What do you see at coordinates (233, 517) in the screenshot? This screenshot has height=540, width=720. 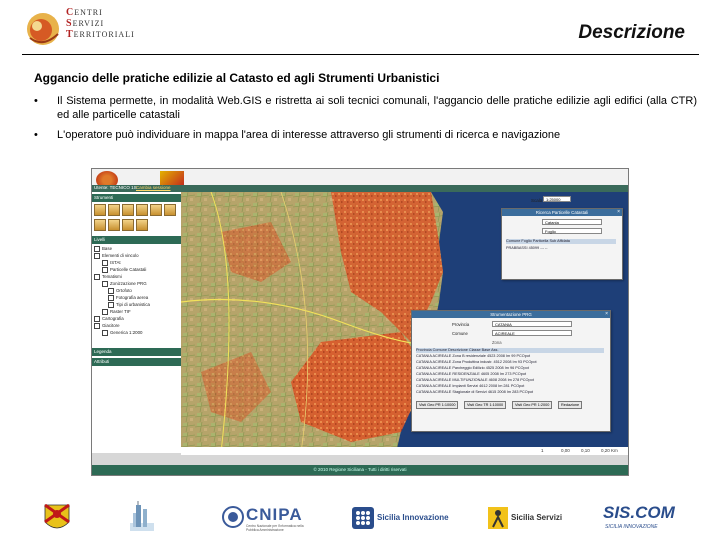 I see `cnipa-emblem-icon` at bounding box center [233, 517].